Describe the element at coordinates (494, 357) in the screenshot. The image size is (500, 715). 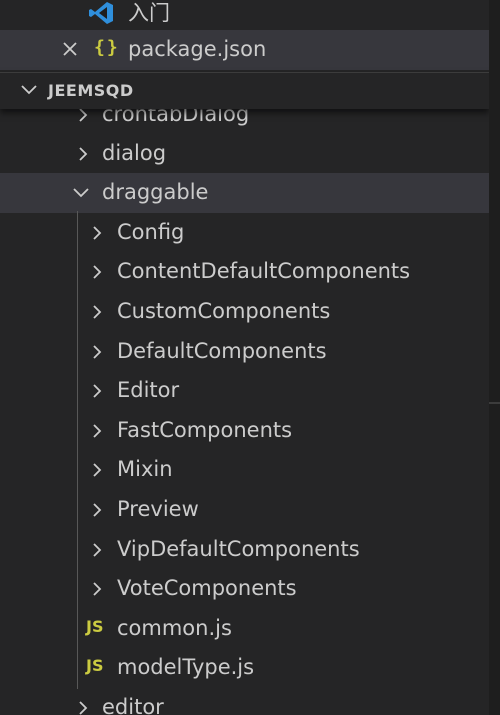
I see `editor-area-edge` at that location.